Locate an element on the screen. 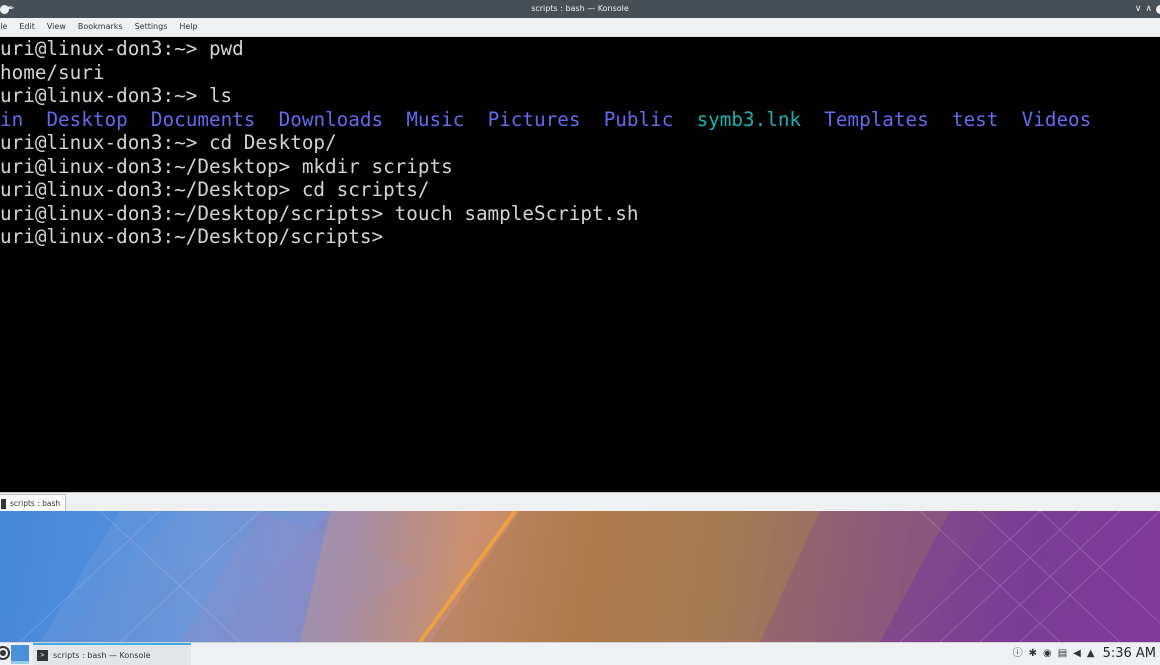 Image resolution: width=1160 pixels, height=665 pixels. terminal-prompt-line: uri@linux-don3:~/Desktop/scripts> is located at coordinates (198, 237).